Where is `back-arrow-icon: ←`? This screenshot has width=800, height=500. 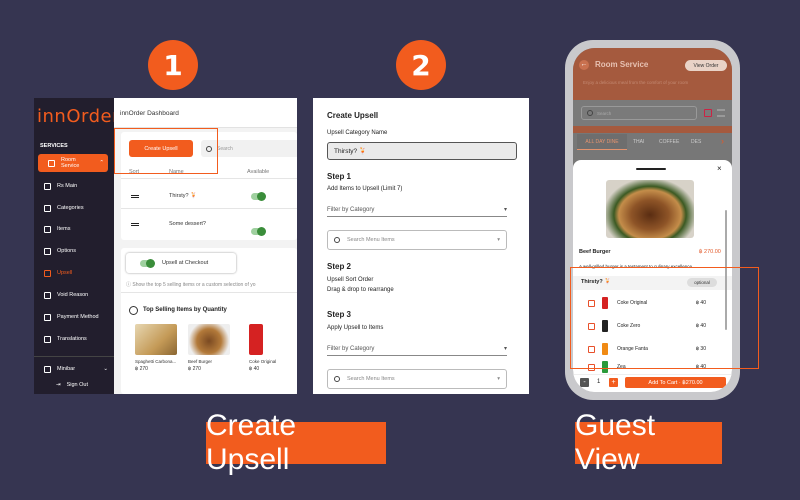 back-arrow-icon: ← is located at coordinates (584, 65).